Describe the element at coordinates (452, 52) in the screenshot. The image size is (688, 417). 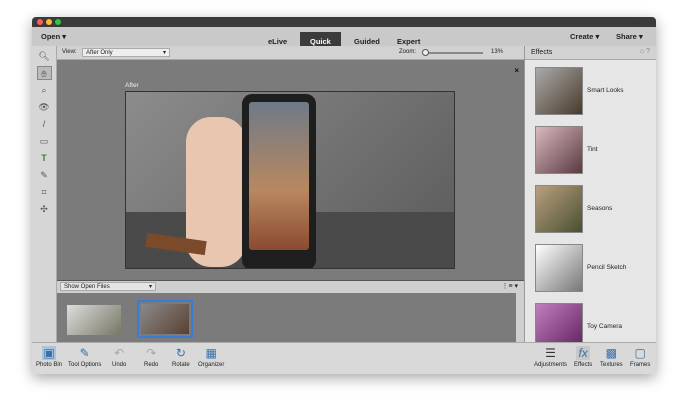
I see `zoom-slider` at that location.